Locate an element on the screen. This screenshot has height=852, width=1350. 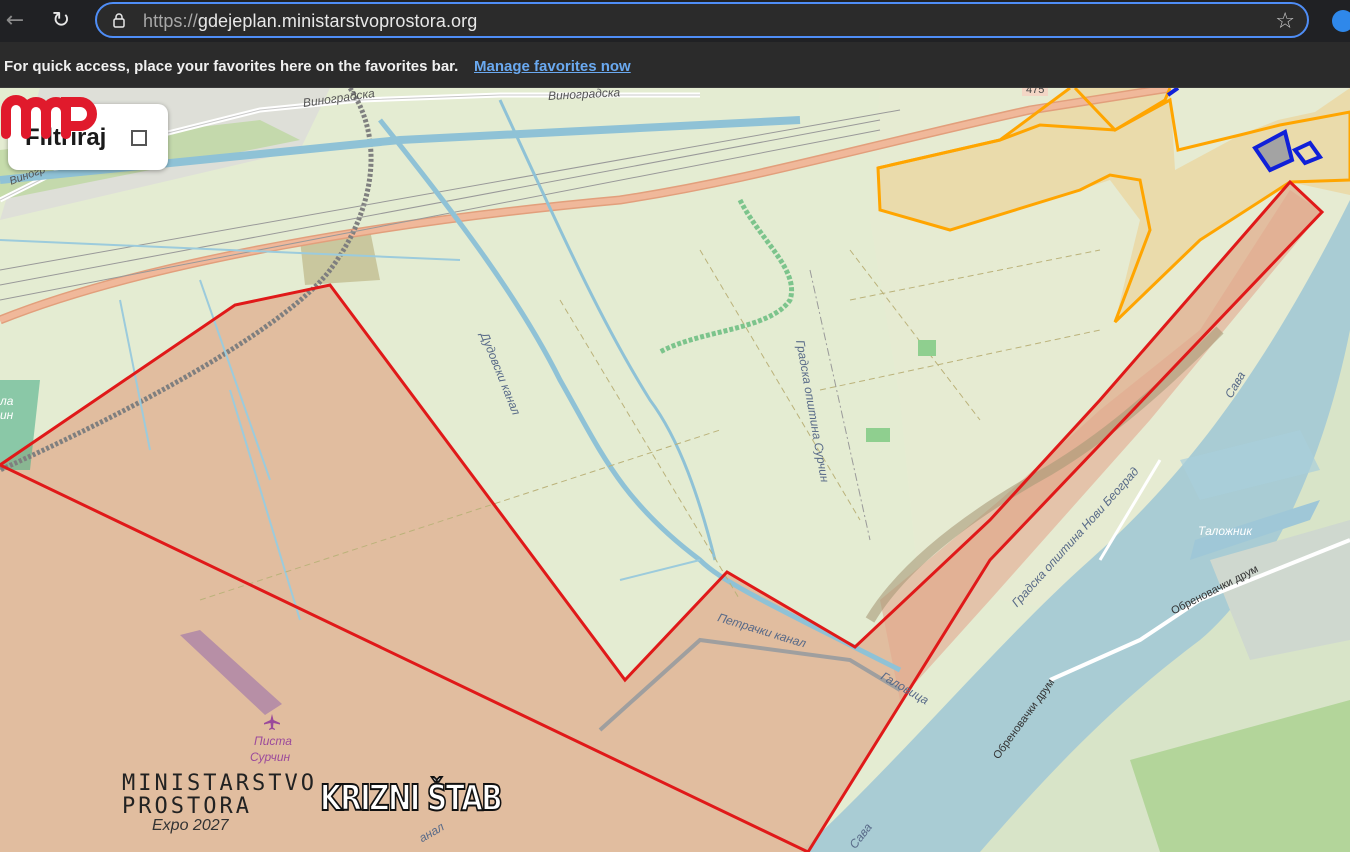
extension-icon is located at coordinates (1341, 21).